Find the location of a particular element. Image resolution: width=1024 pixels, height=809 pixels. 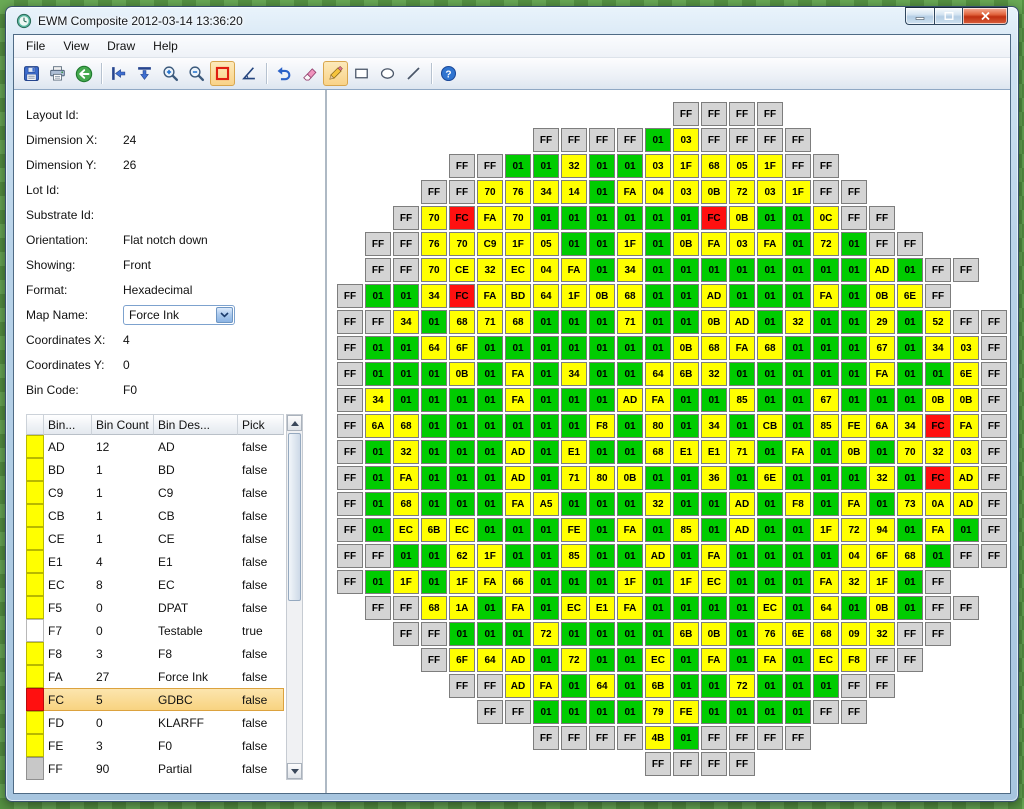

wafer-cell: FE is located at coordinates (686, 712).